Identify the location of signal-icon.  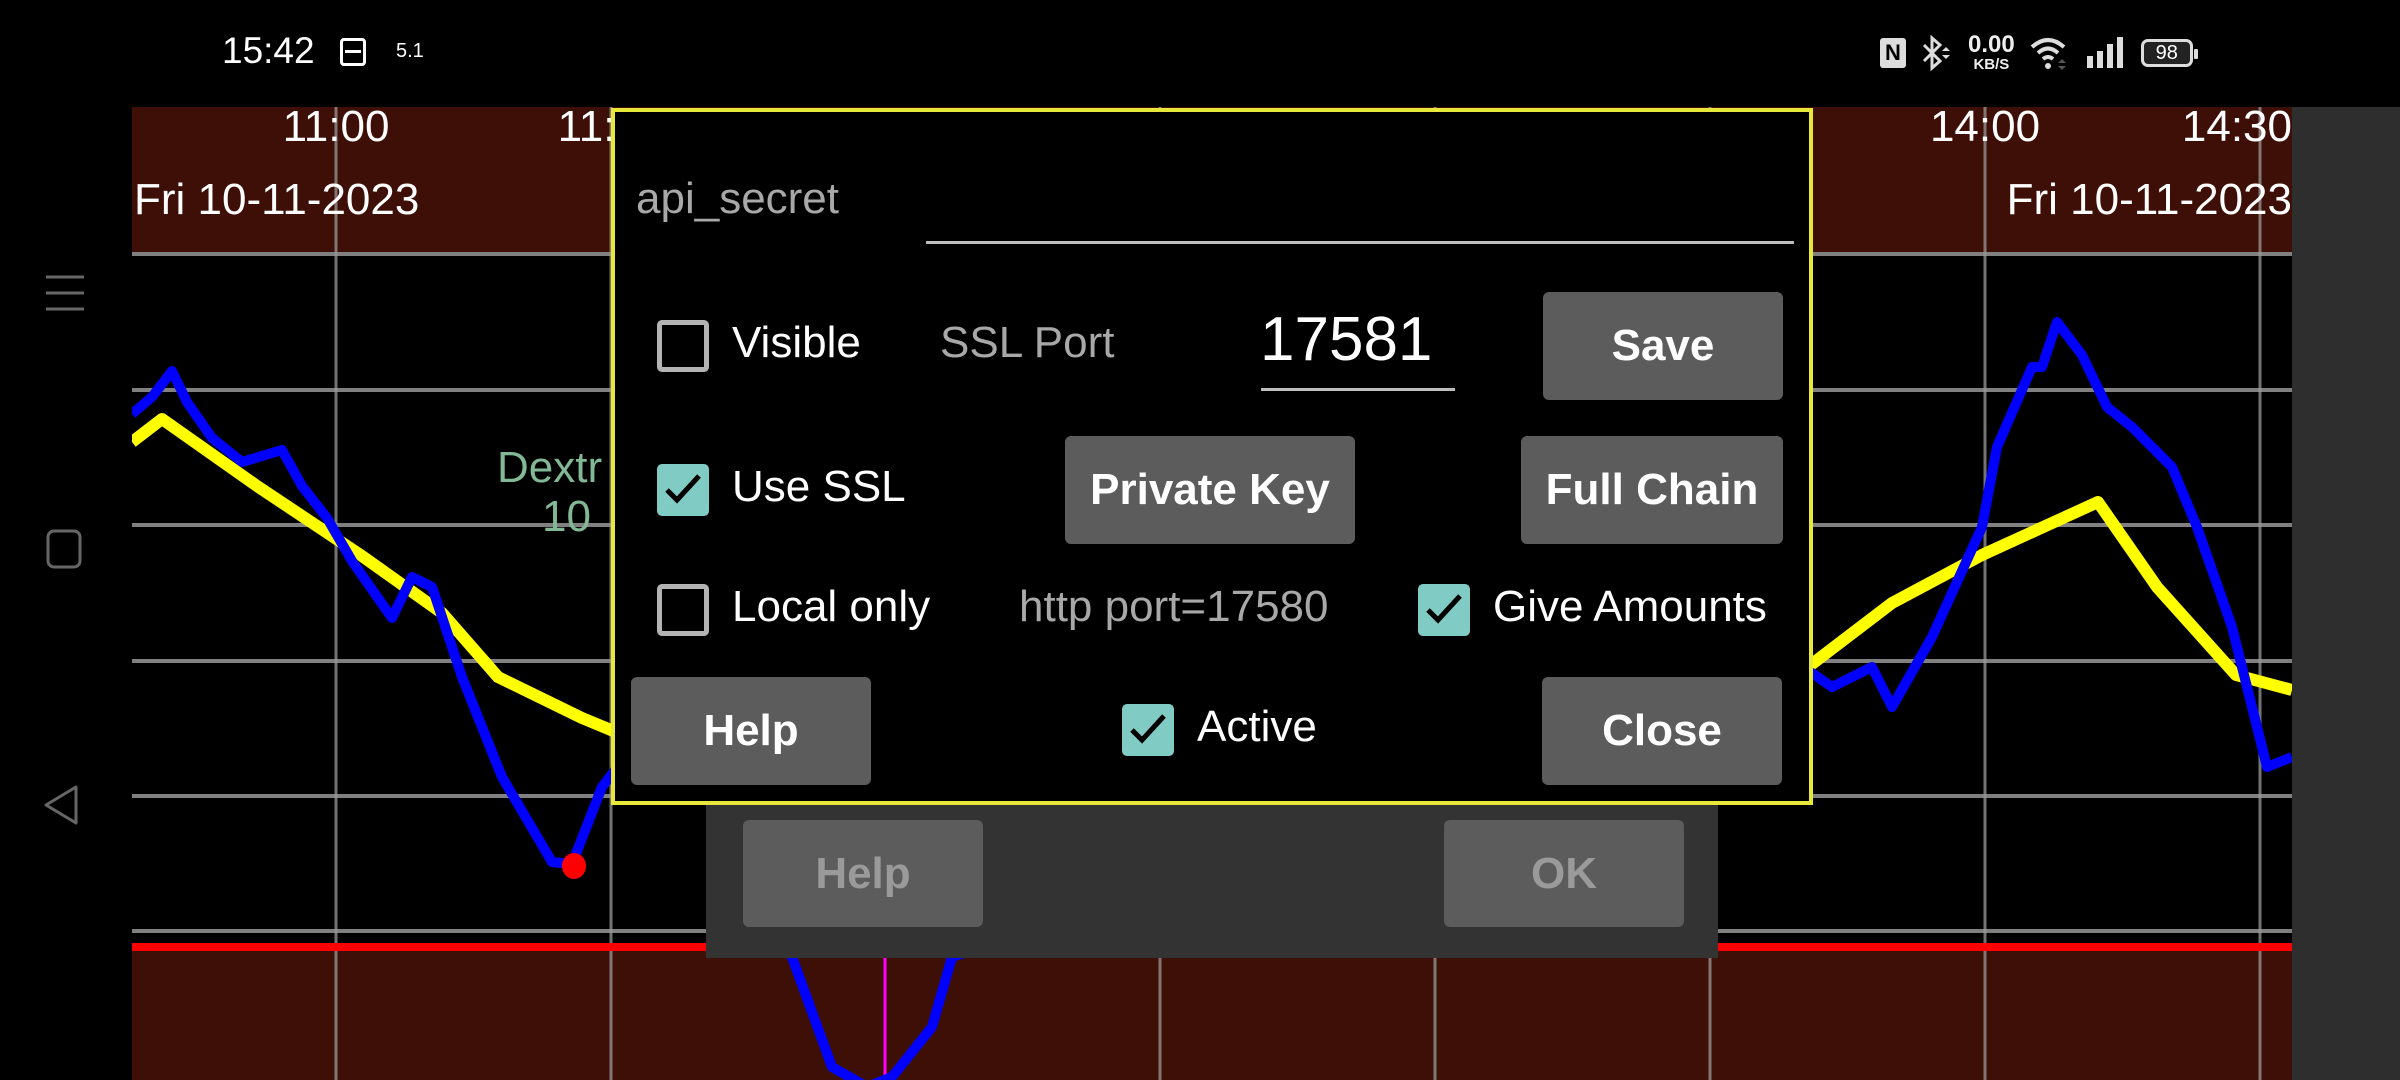
(2104, 52).